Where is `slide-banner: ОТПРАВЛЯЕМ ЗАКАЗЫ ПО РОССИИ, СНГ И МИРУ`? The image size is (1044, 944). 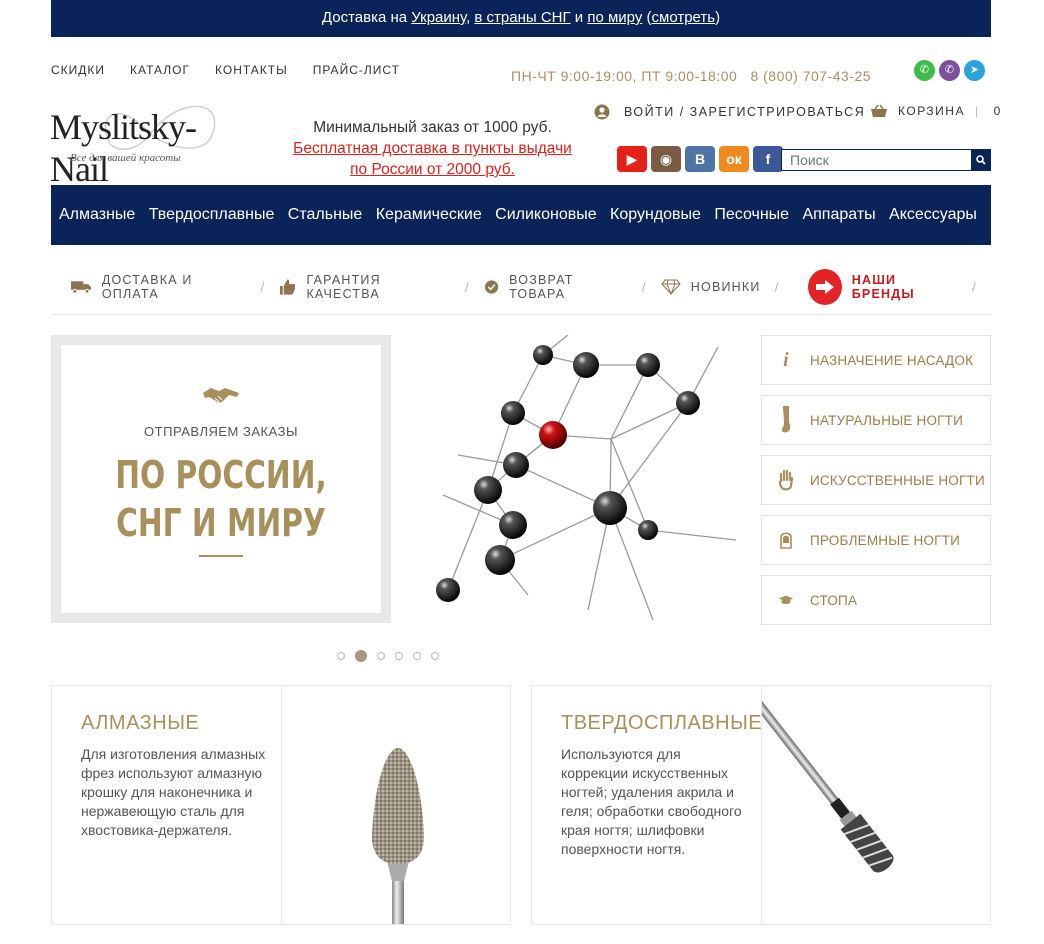 slide-banner: ОТПРАВЛЯЕМ ЗАКАЗЫ ПО РОССИИ, СНГ И МИРУ is located at coordinates (221, 479).